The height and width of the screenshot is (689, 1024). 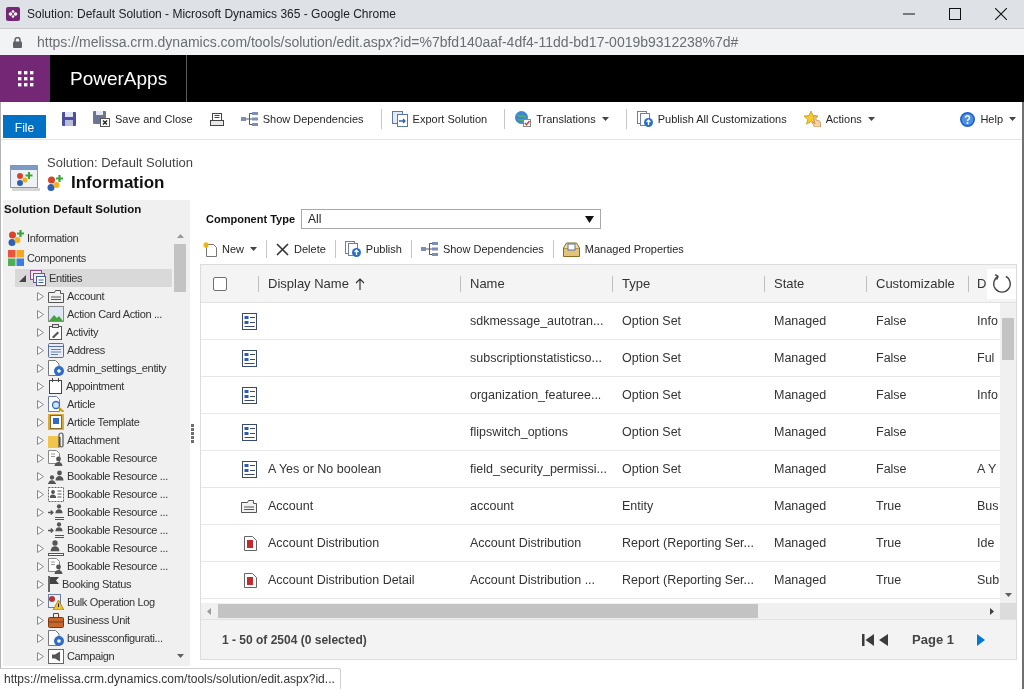 What do you see at coordinates (889, 506) in the screenshot?
I see `table-cell: True` at bounding box center [889, 506].